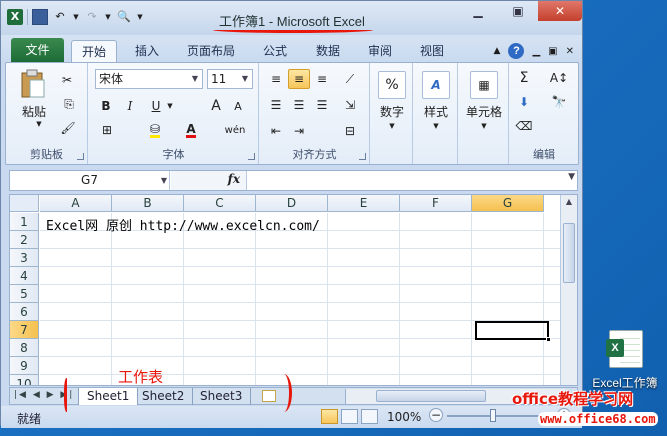 The width and height of the screenshot is (667, 436). I want to click on column-header: B, so click(148, 203).